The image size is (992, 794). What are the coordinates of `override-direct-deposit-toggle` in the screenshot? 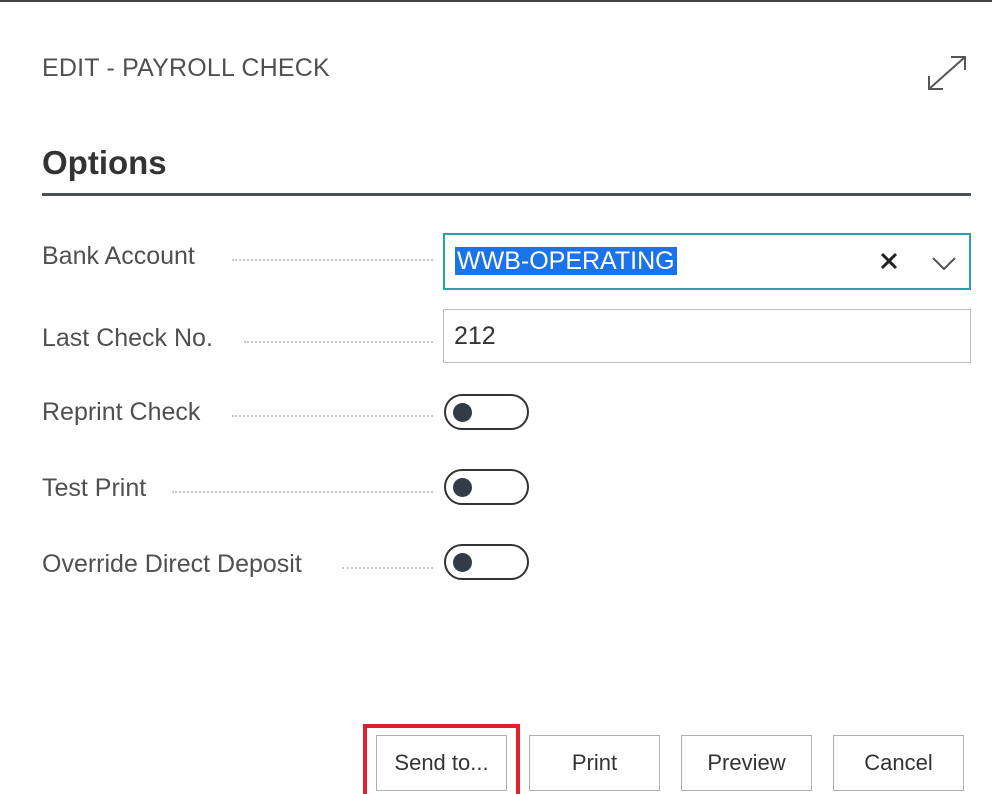 It's located at (486, 562).